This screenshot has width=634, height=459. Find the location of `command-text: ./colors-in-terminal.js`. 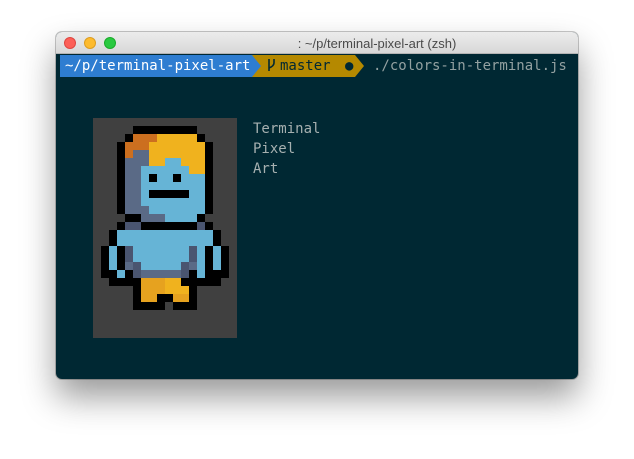

command-text: ./colors-in-terminal.js is located at coordinates (470, 66).